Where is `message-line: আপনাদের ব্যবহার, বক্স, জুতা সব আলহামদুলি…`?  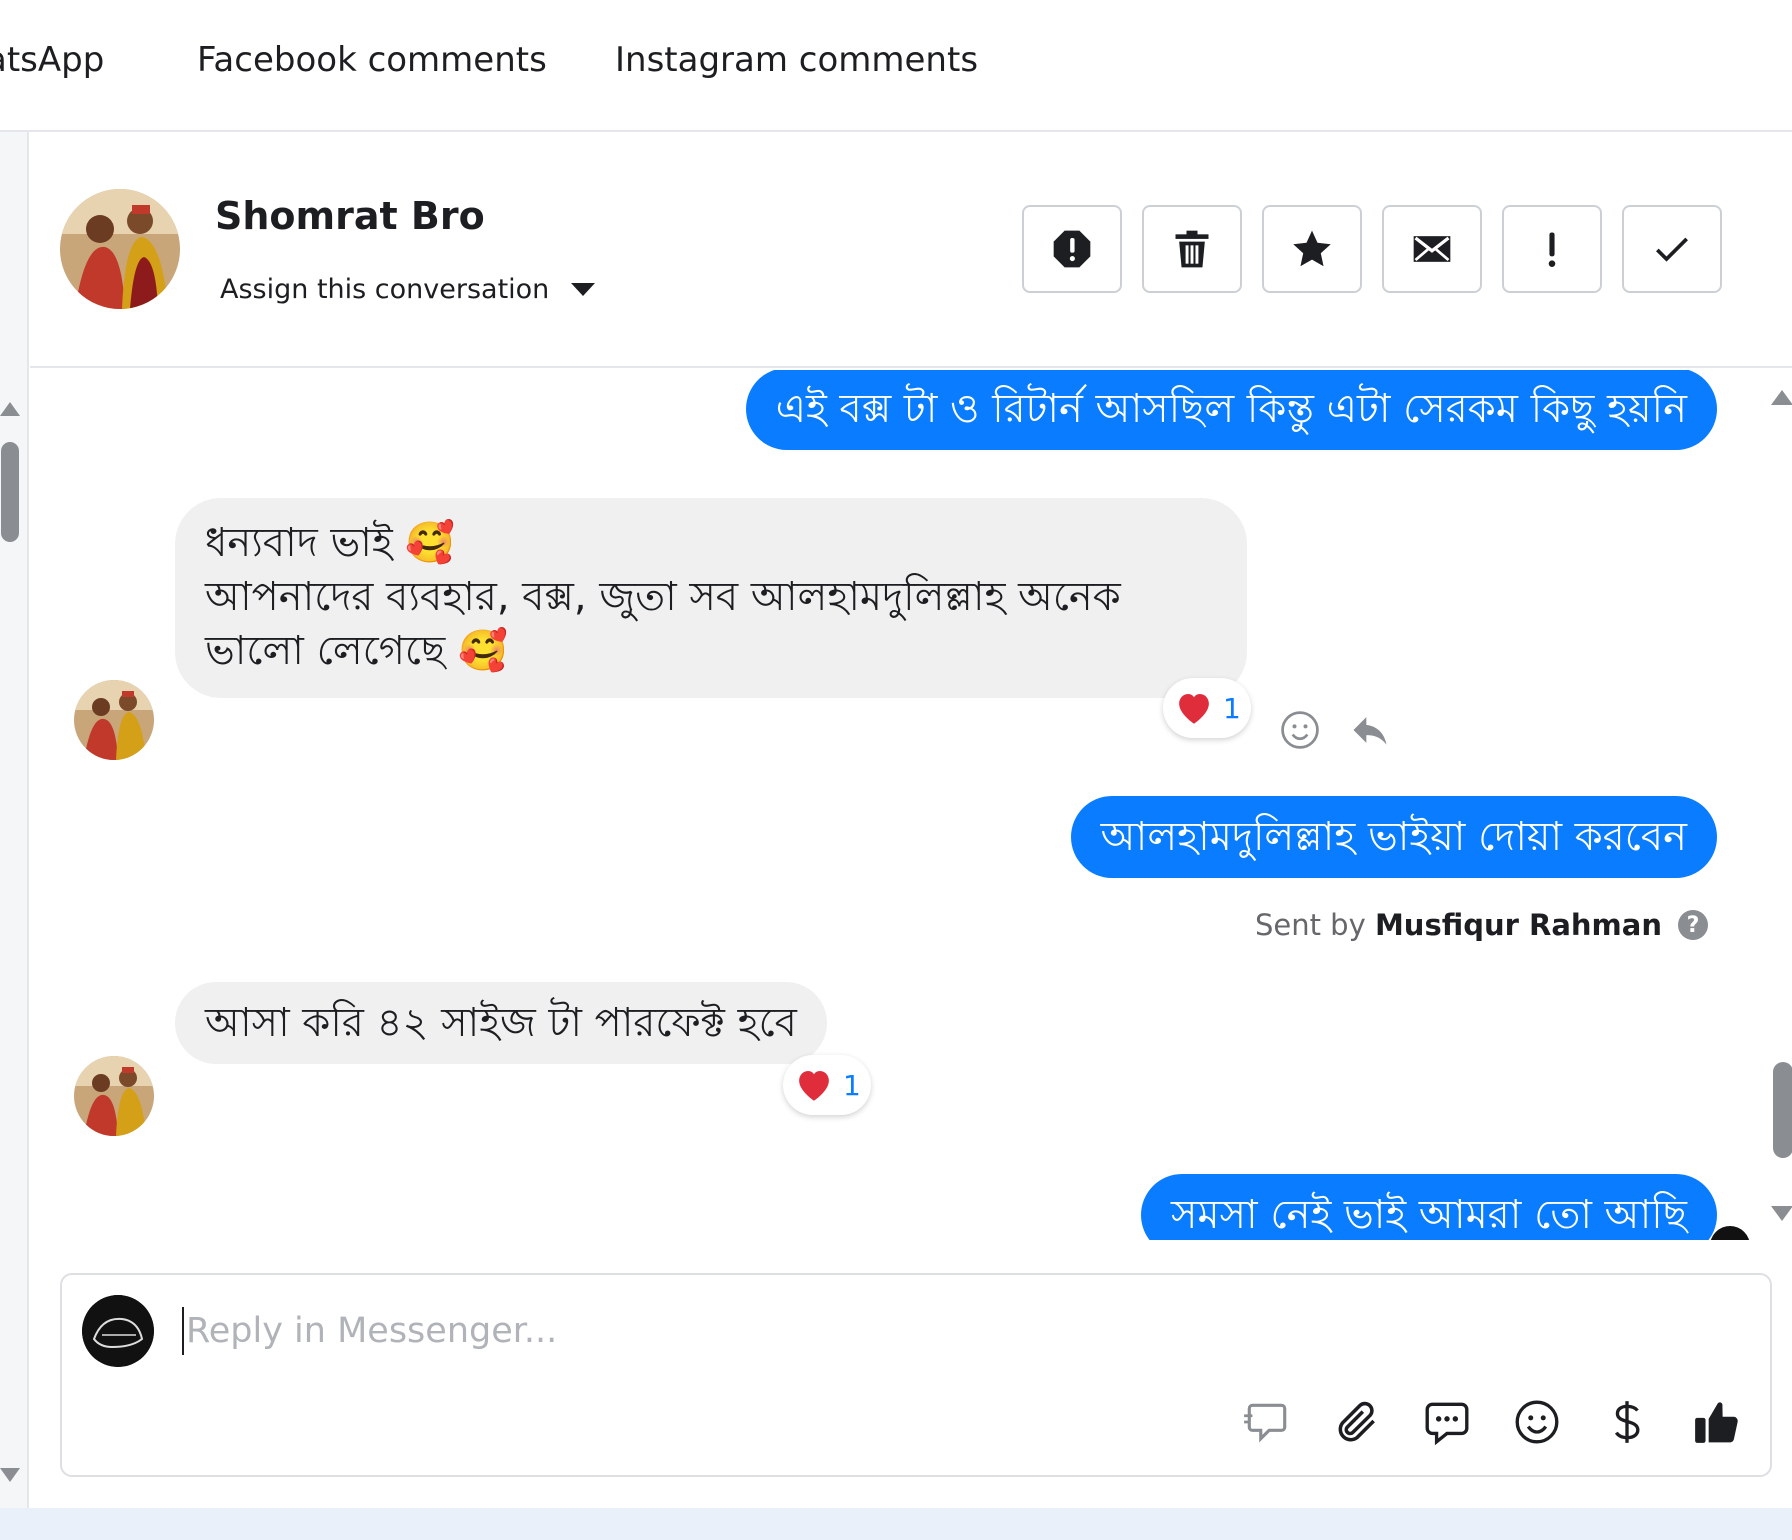
message-line: আপনাদের ব্যবহার, বক্স, জুতা সব আলহামদুলি… is located at coordinates (663, 624).